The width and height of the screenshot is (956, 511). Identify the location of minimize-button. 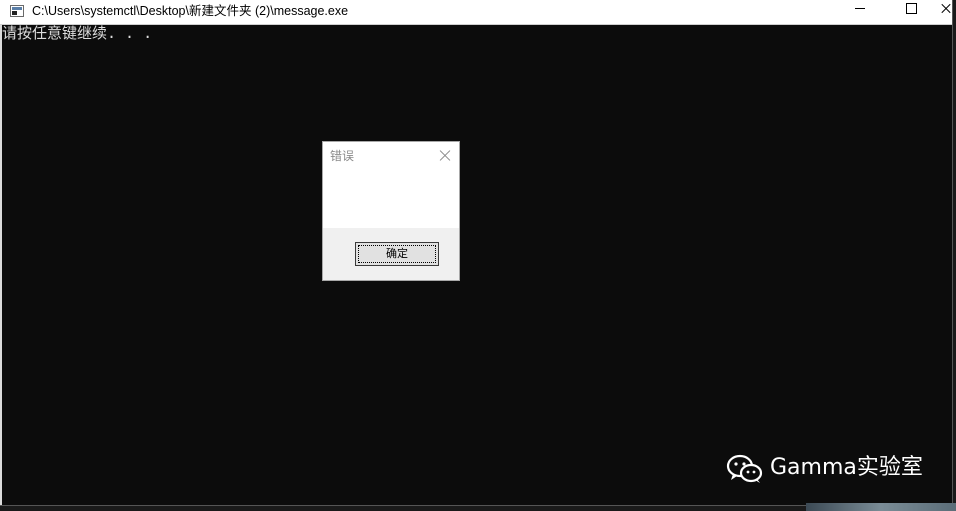
(861, 12).